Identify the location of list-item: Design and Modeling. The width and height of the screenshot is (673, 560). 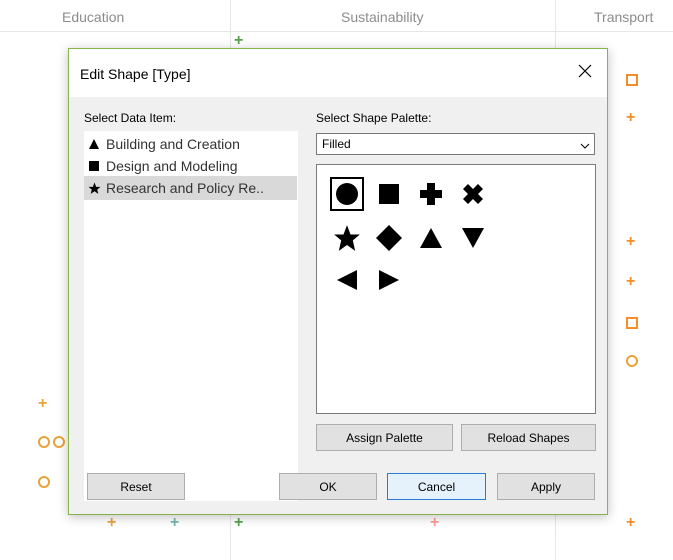
(161, 166).